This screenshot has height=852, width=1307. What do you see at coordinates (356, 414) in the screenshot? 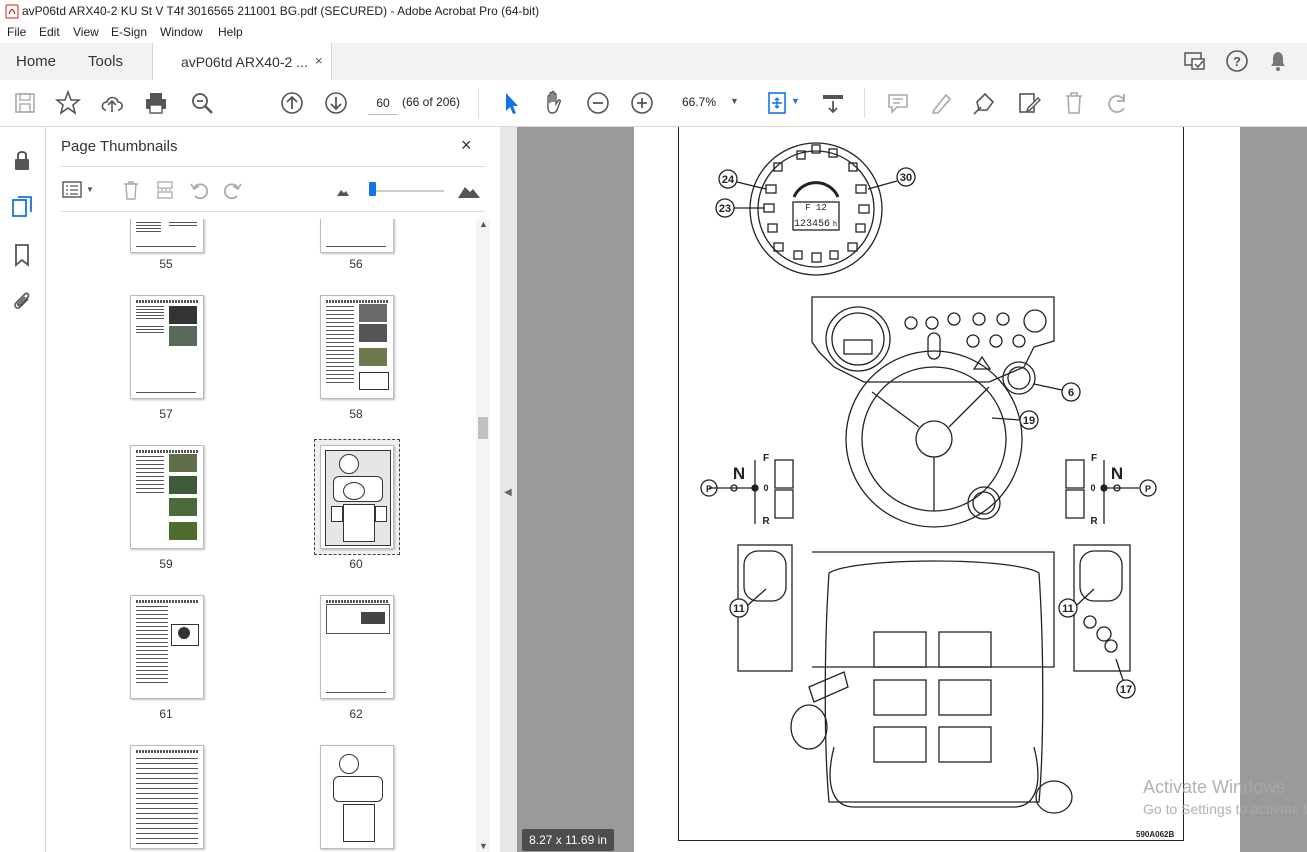
I see `thumbnail-page-number: 58` at bounding box center [356, 414].